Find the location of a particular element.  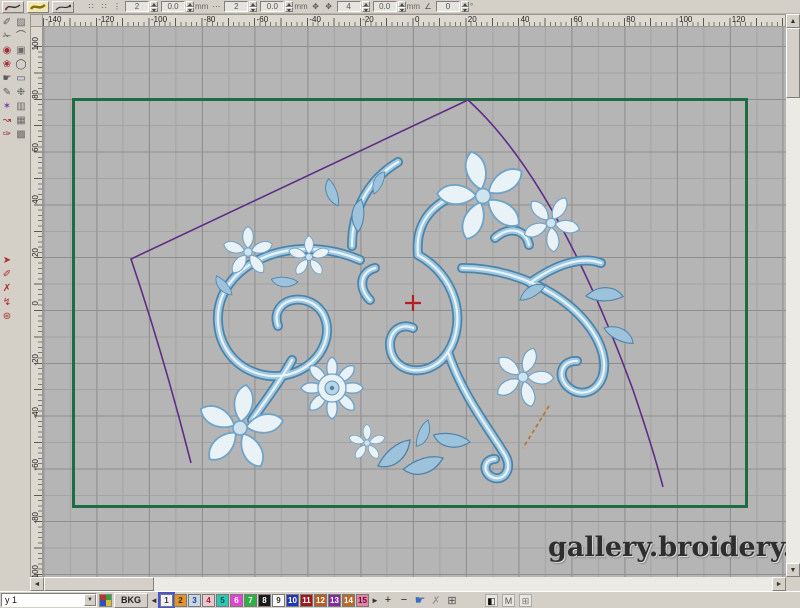

color-swatch: 1 is located at coordinates (166, 599).